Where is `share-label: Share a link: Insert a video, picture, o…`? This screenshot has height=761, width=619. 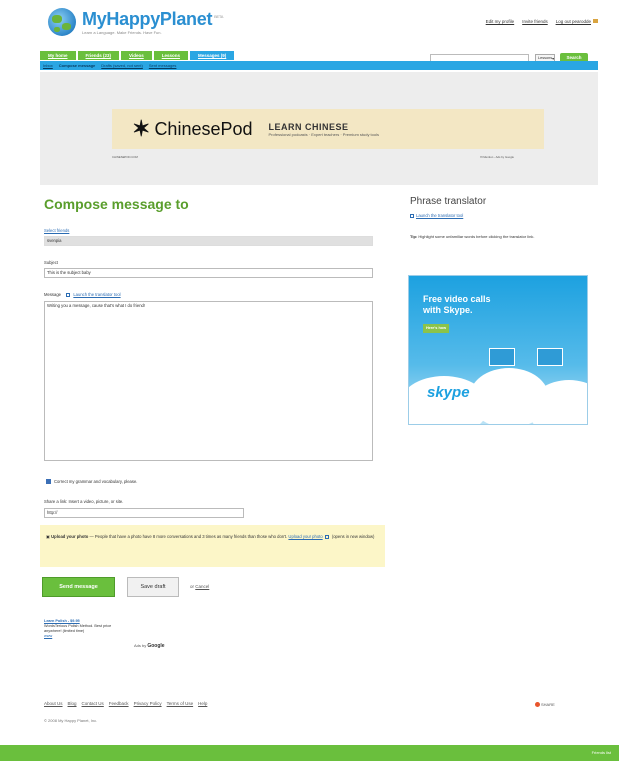 share-label: Share a link: Insert a video, picture, o… is located at coordinates (84, 501).